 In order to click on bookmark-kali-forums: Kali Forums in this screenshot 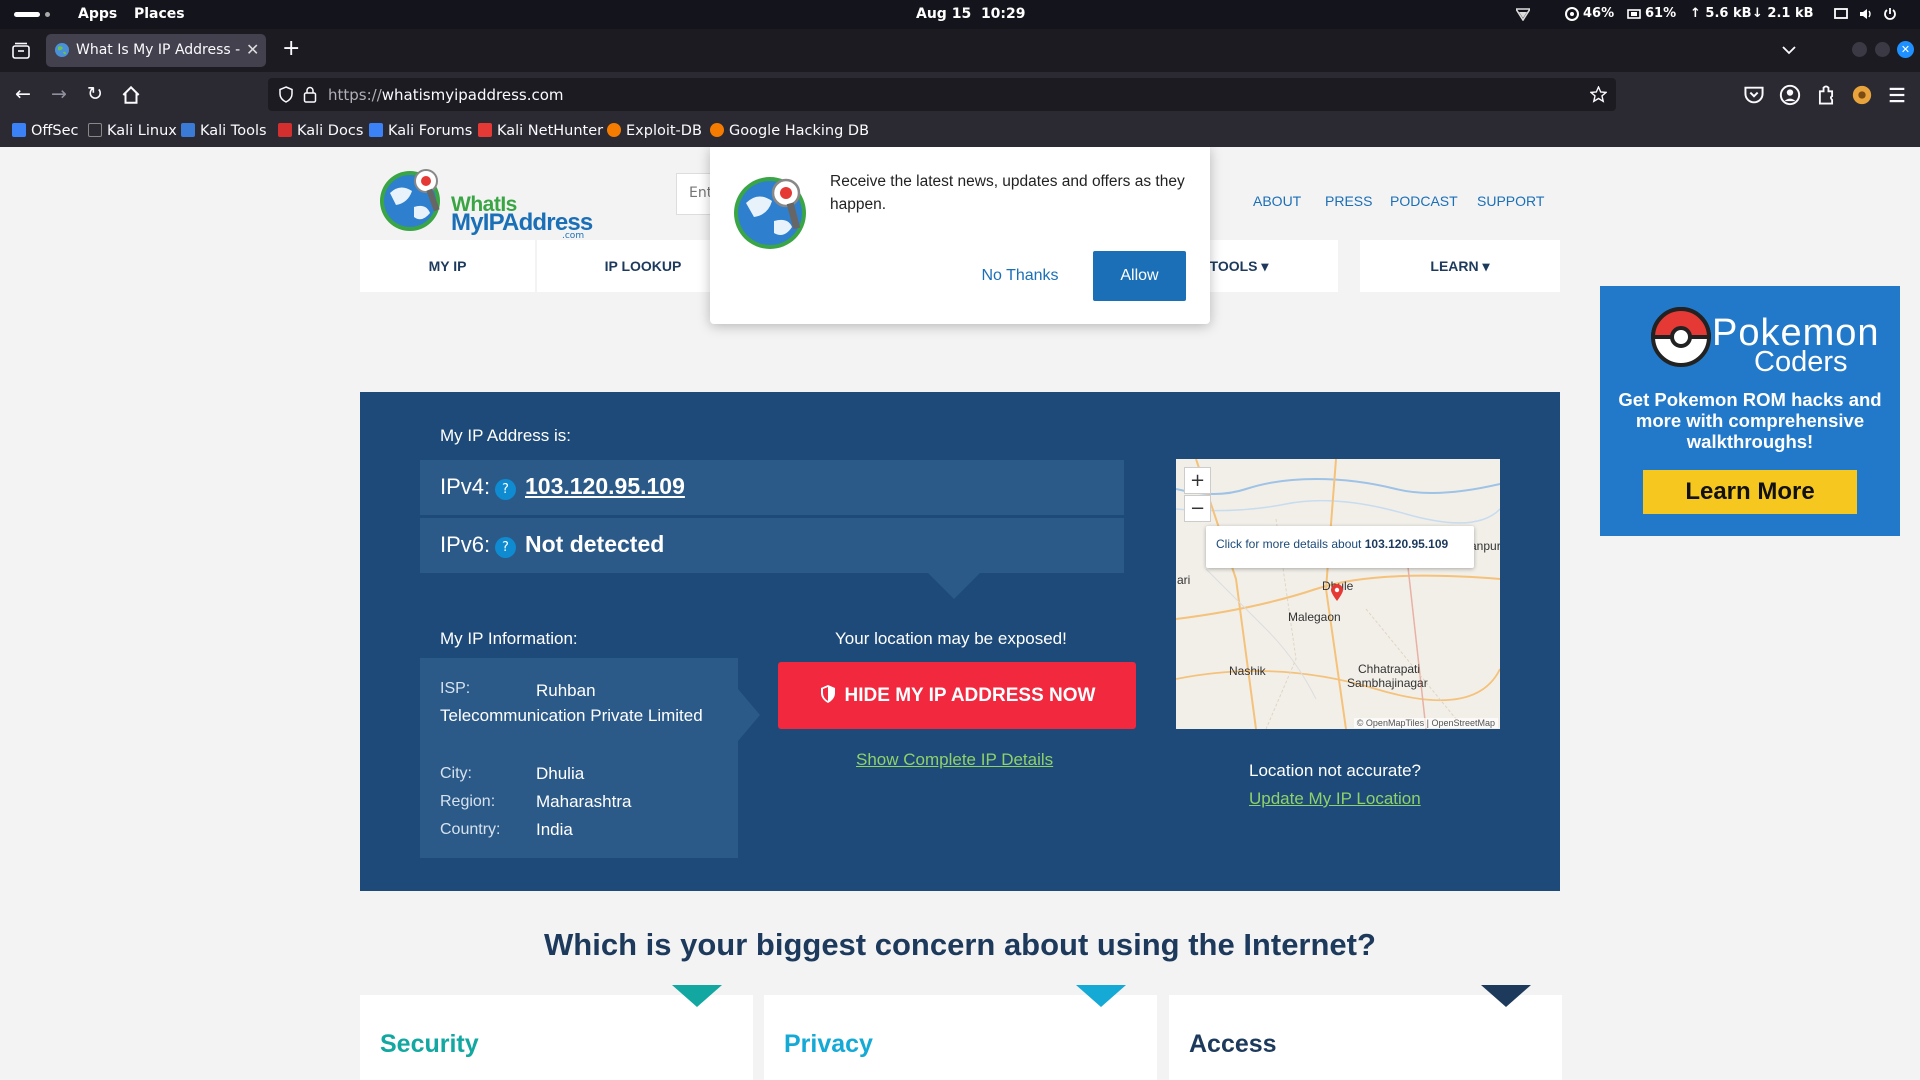, I will do `click(420, 131)`.